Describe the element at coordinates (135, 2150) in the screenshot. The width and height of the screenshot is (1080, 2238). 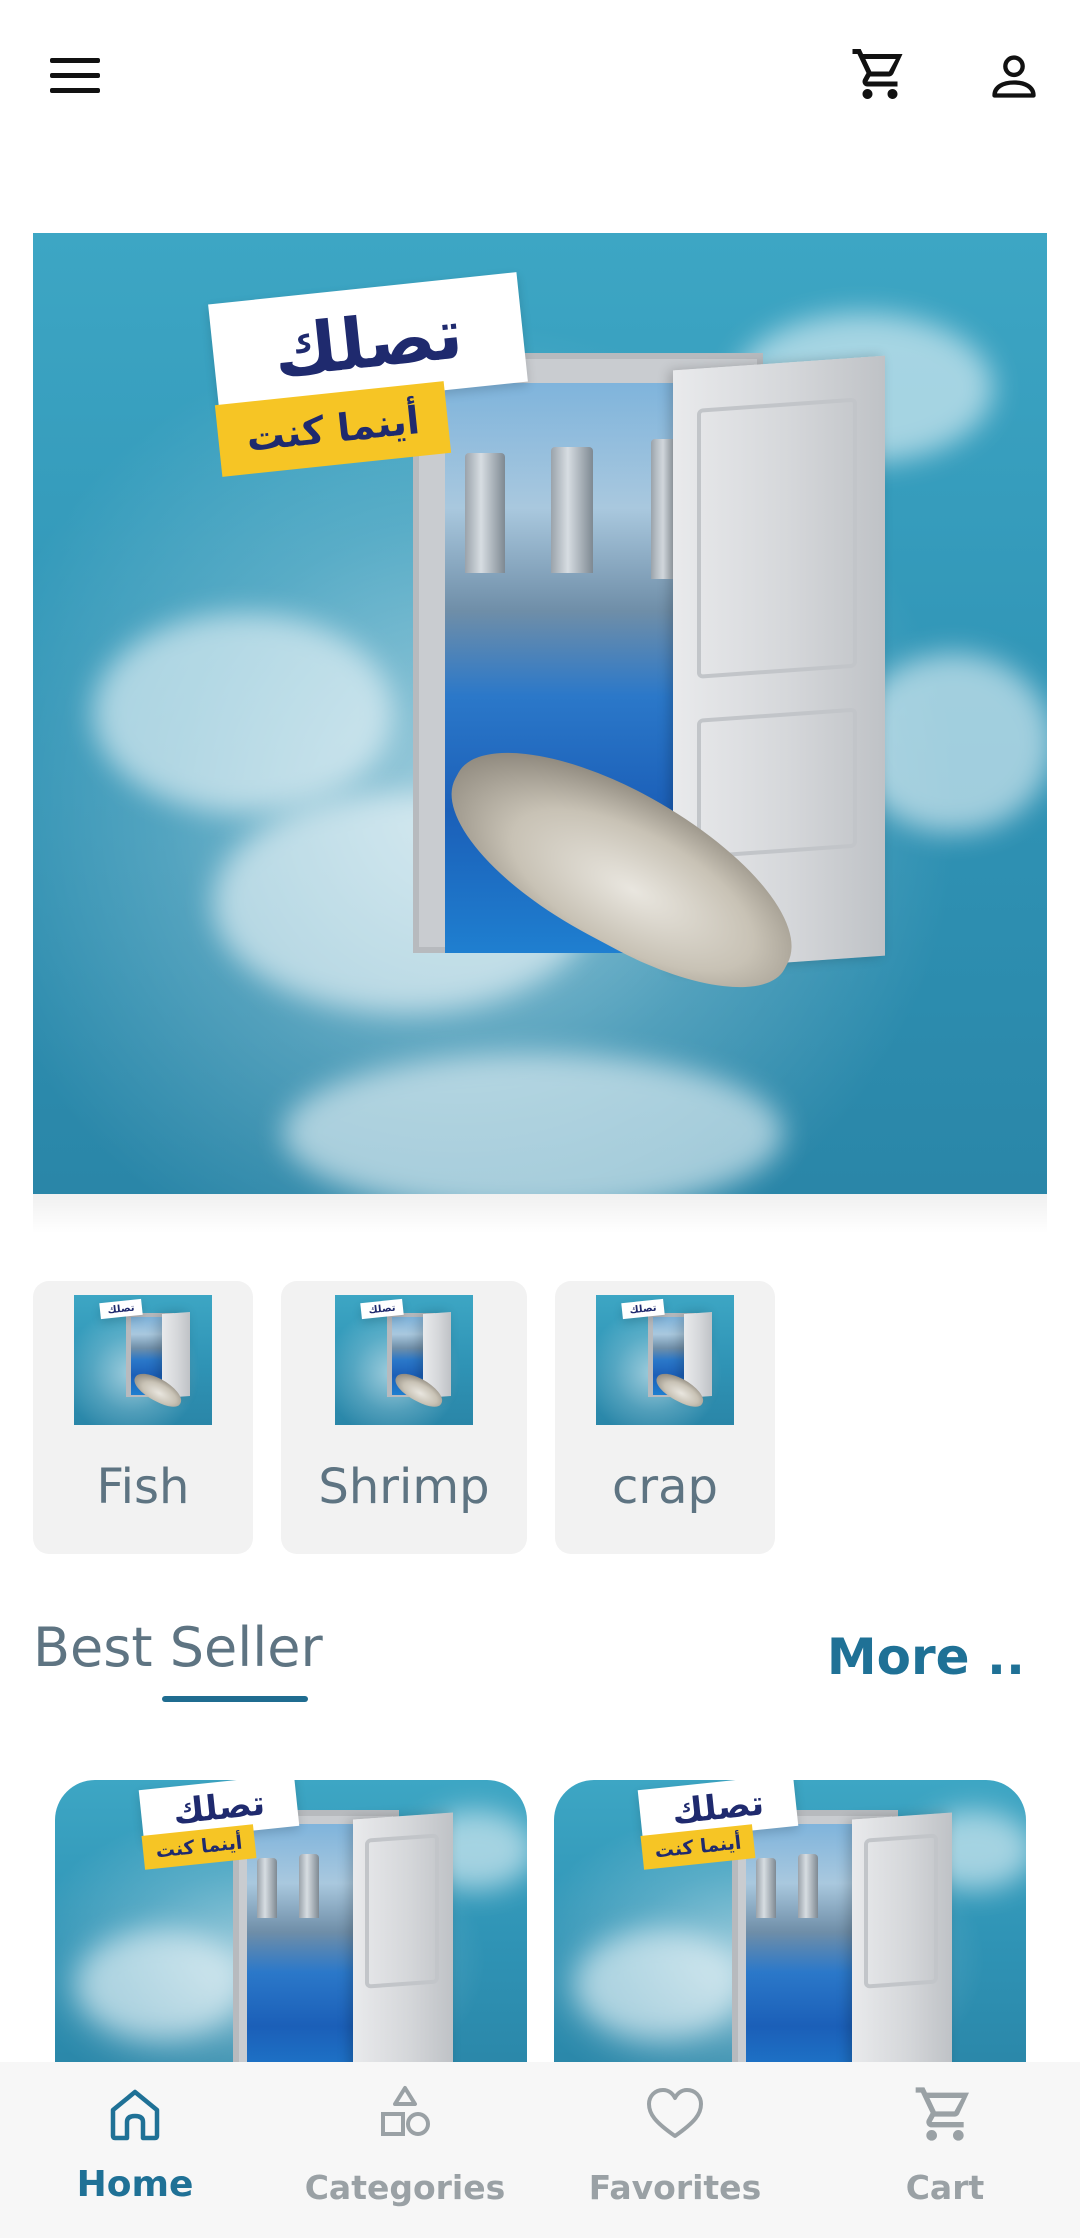
I see `nav-home: Home` at that location.